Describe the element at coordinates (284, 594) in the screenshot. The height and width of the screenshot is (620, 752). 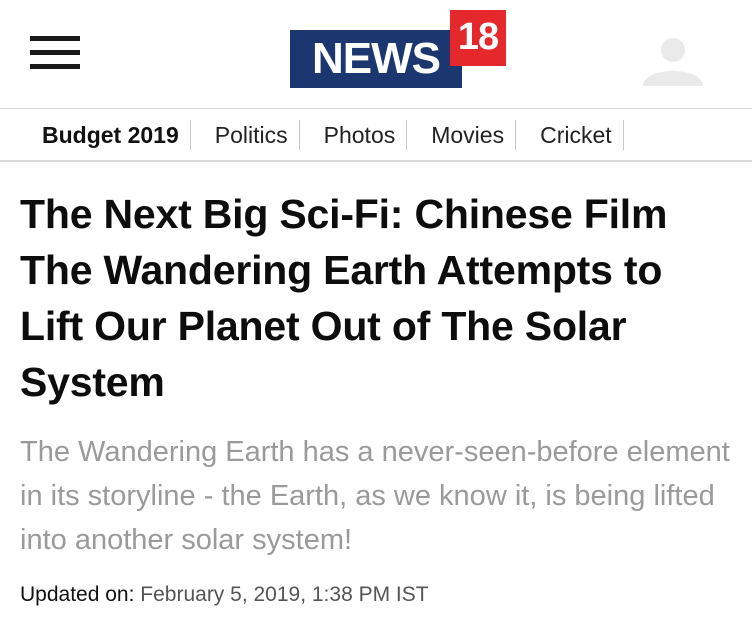
I see `updated-timestamp: February 5, 2019, 1:38 PM IST` at that location.